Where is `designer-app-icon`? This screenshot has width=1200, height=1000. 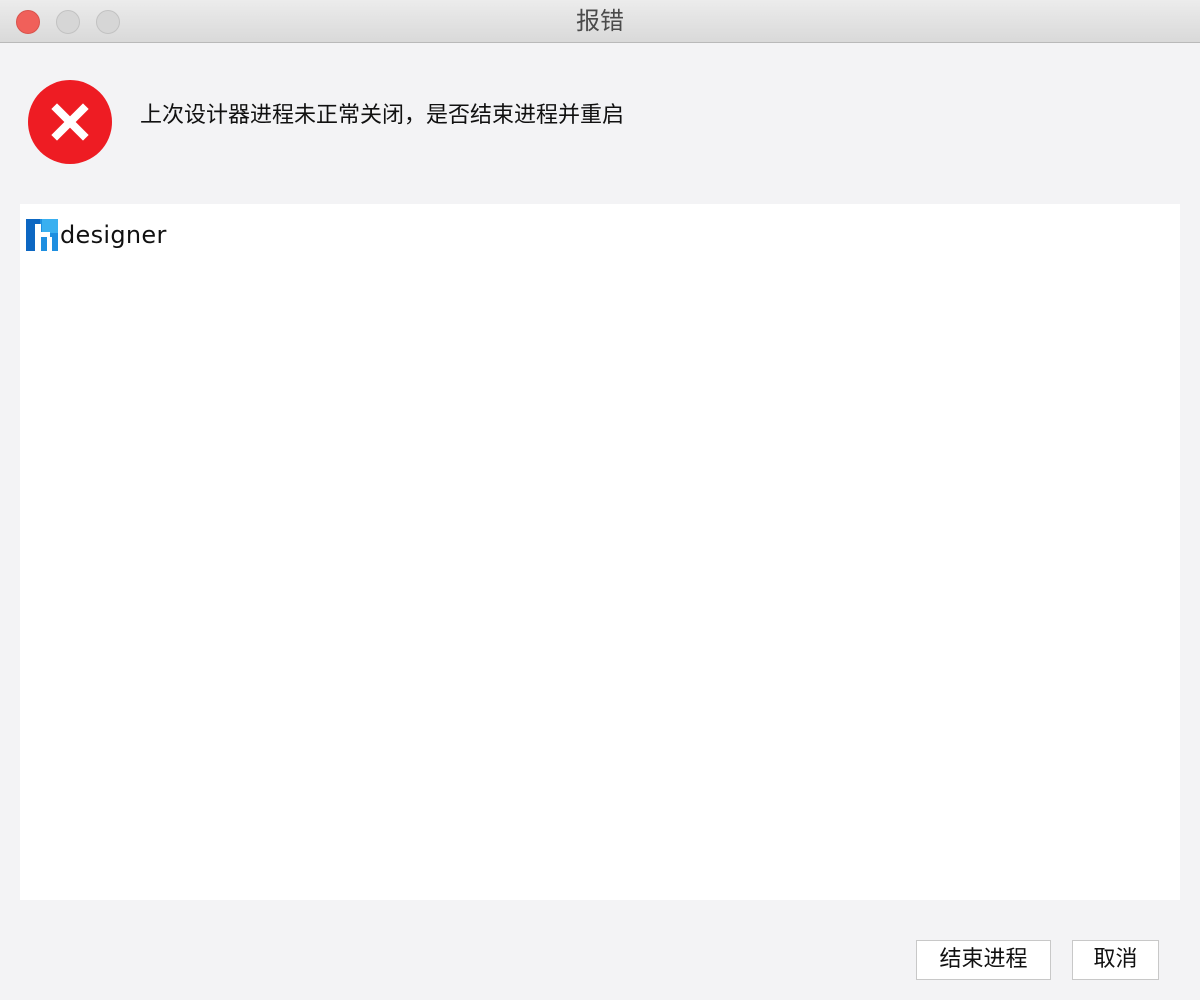 designer-app-icon is located at coordinates (42, 235).